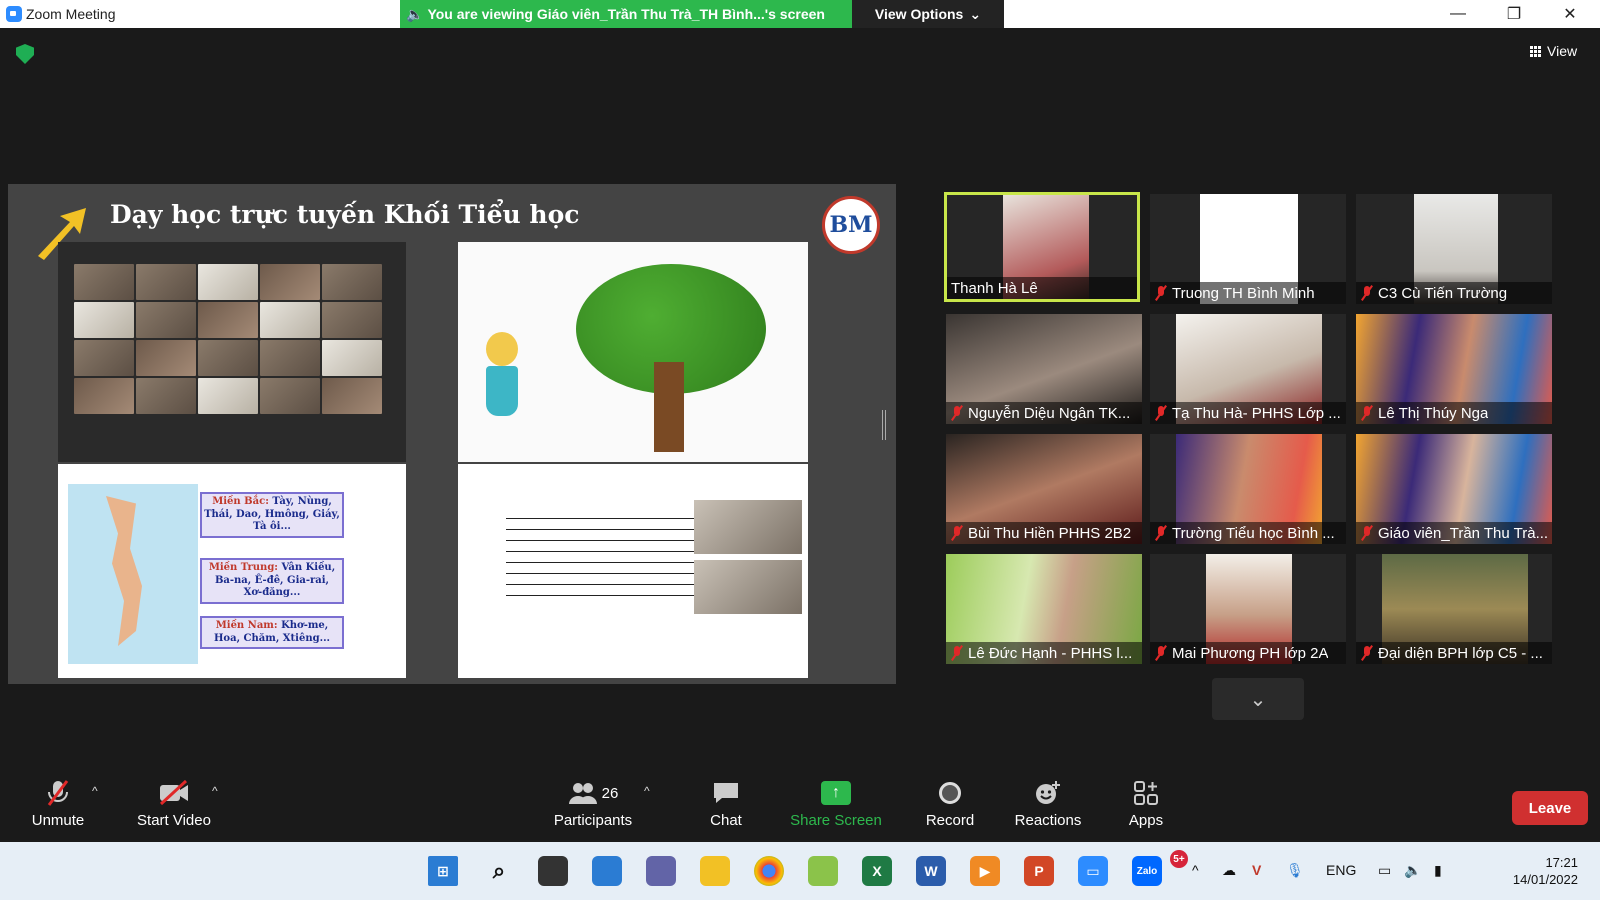 This screenshot has width=1600, height=900. I want to click on zalo-icon: Zalo, so click(1147, 871).